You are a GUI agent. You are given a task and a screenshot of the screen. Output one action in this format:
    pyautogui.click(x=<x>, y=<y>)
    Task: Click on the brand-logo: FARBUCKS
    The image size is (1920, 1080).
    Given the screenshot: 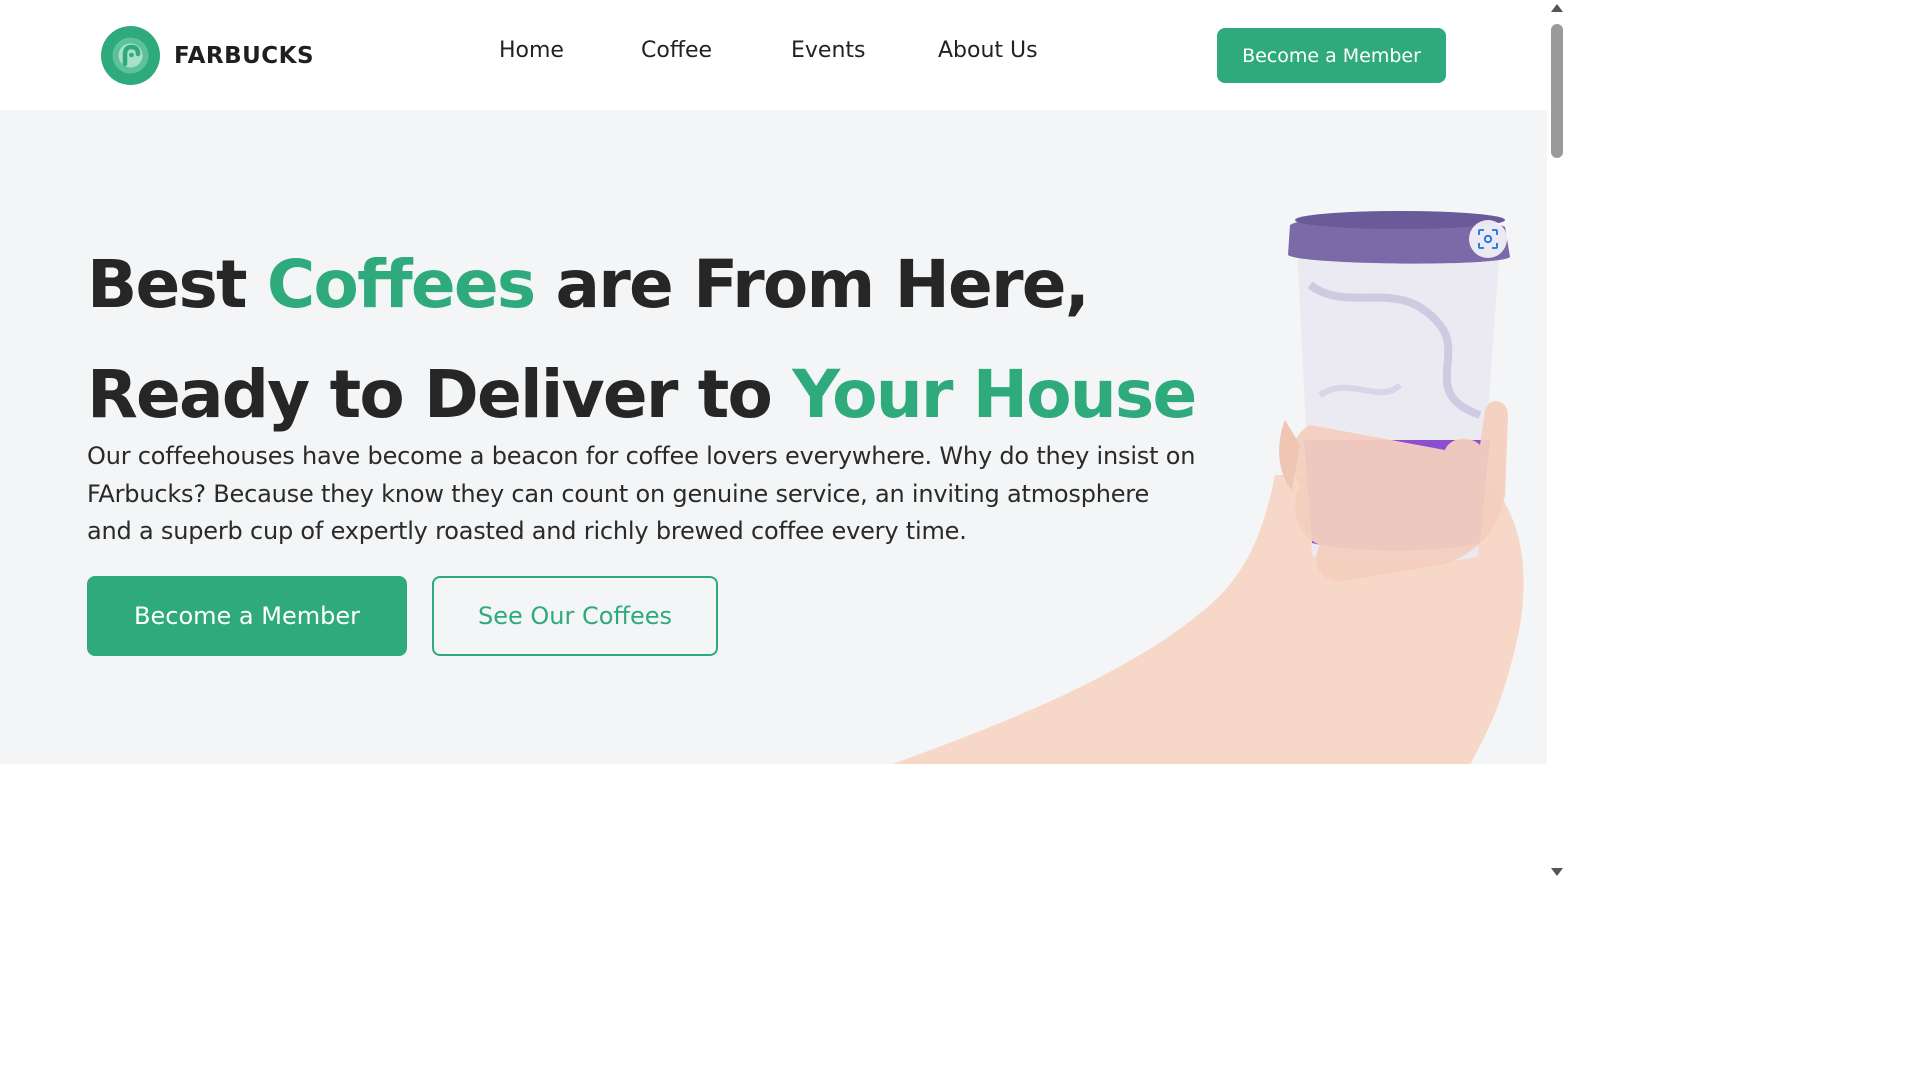 What is the action you would take?
    pyautogui.click(x=207, y=55)
    